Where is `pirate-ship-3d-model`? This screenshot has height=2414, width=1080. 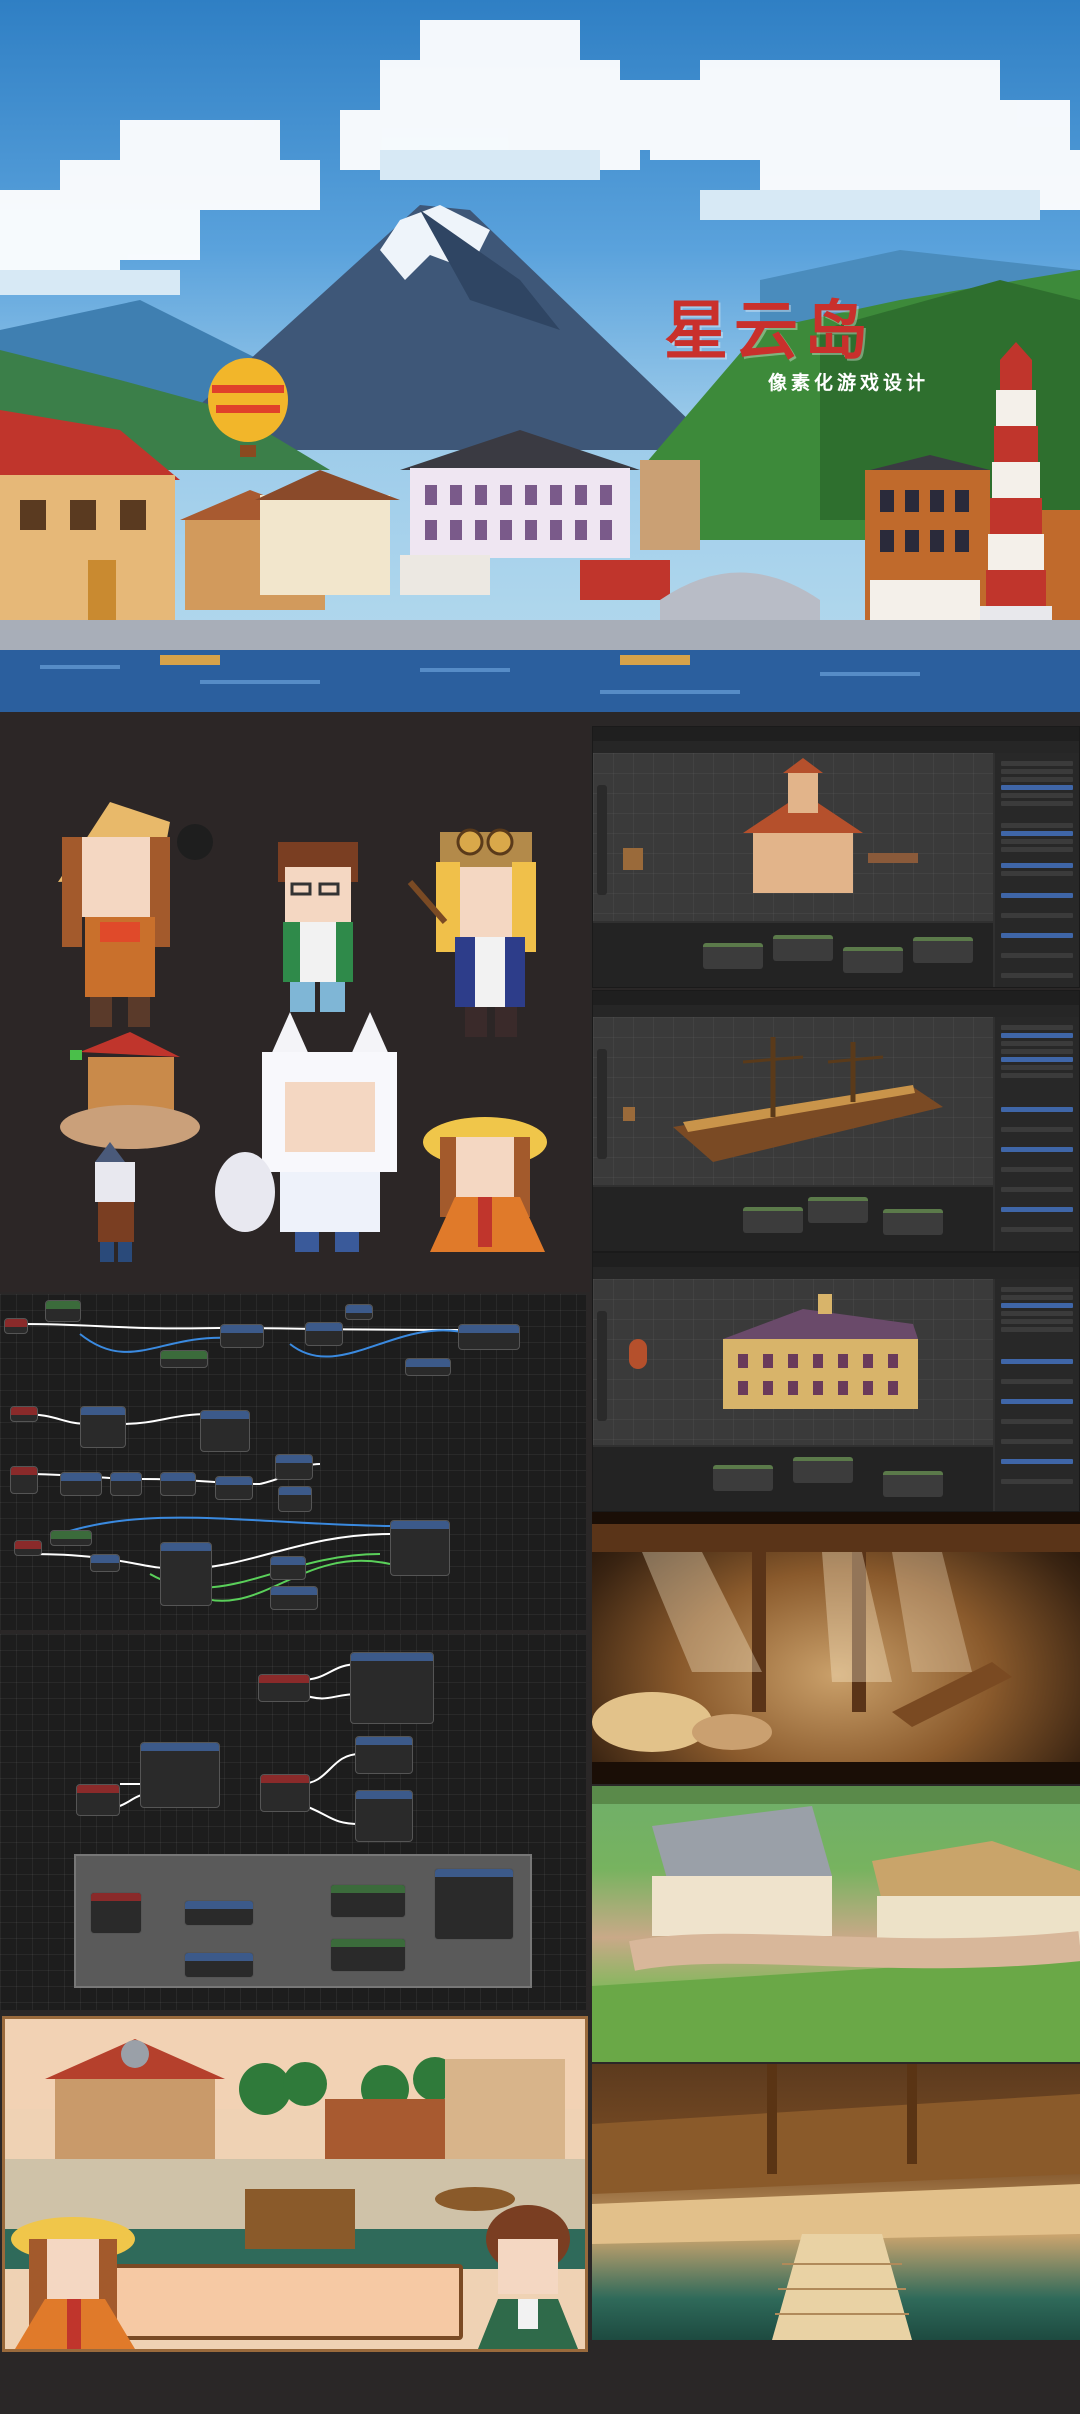 pirate-ship-3d-model is located at coordinates (783, 1099).